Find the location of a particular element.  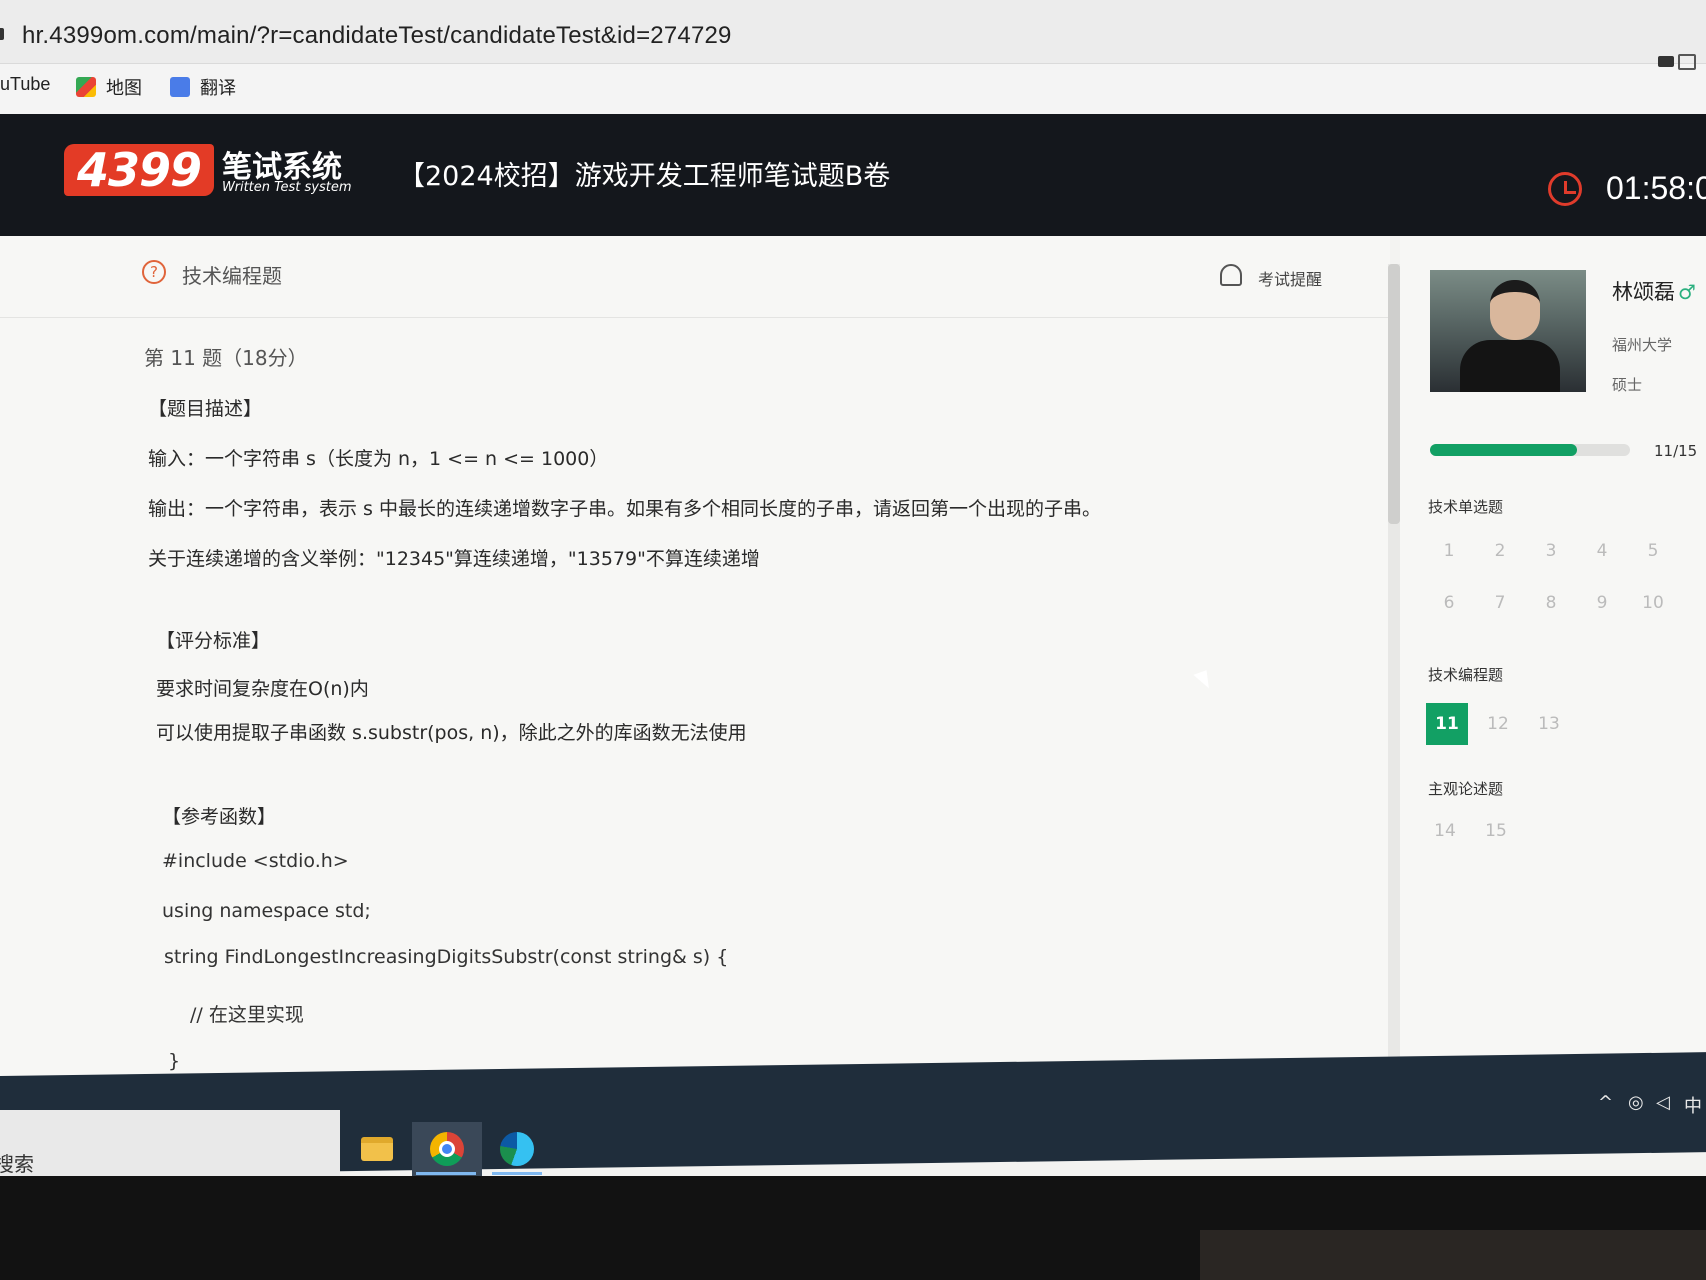

taskbar-edge is located at coordinates (517, 1149).